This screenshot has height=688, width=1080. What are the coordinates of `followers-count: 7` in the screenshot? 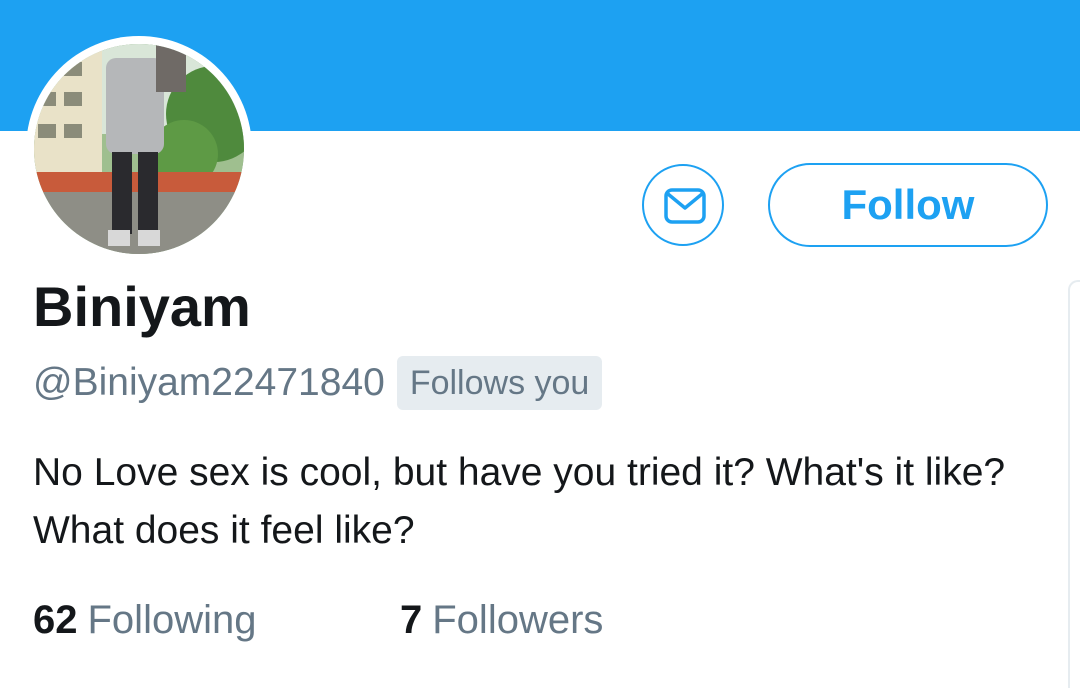 It's located at (411, 620).